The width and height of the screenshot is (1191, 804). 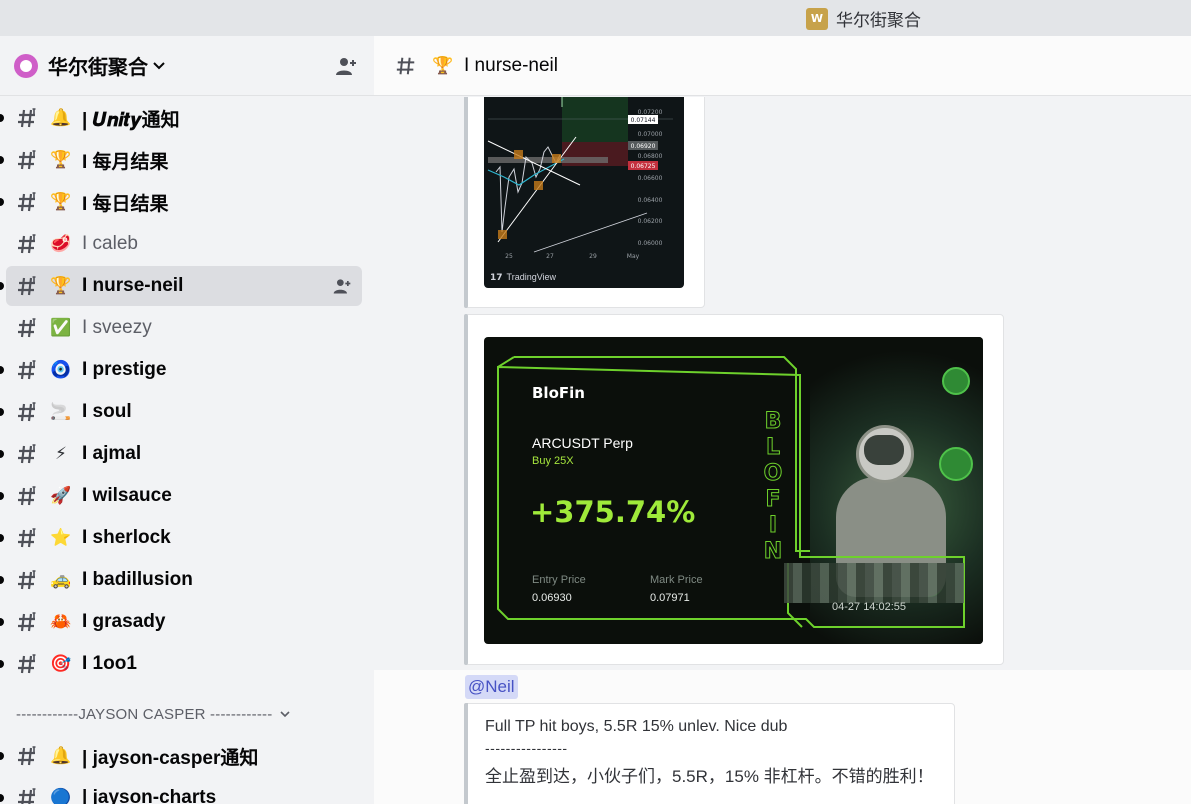 I want to click on invite-to-channel-icon, so click(x=342, y=286).